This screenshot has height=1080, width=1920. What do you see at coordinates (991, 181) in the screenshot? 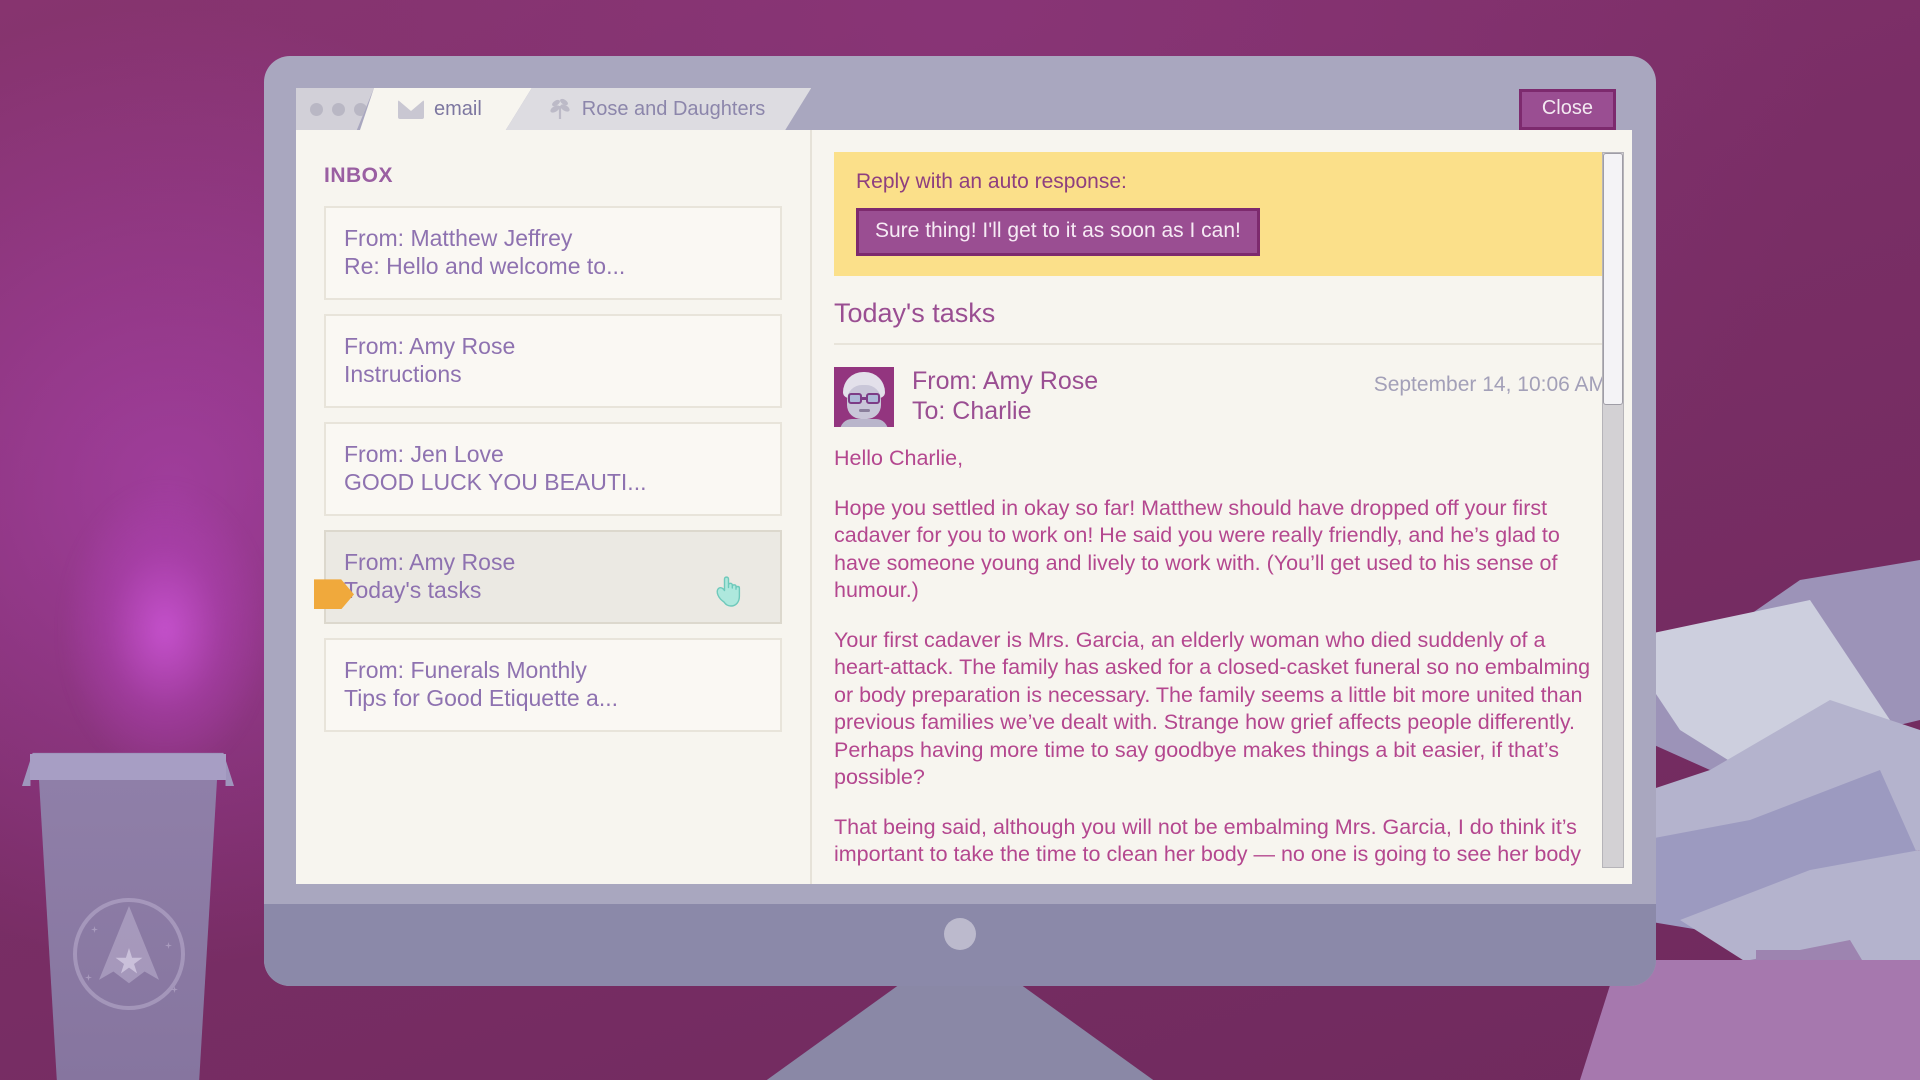
I see `auto-response-label: Reply with an auto response:` at bounding box center [991, 181].